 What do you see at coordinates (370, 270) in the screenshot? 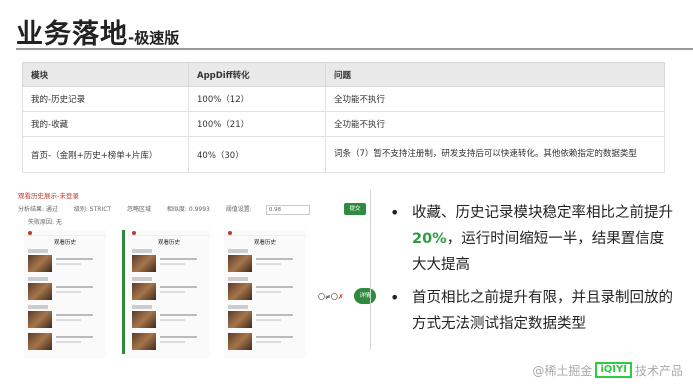
I see `column-divider` at bounding box center [370, 270].